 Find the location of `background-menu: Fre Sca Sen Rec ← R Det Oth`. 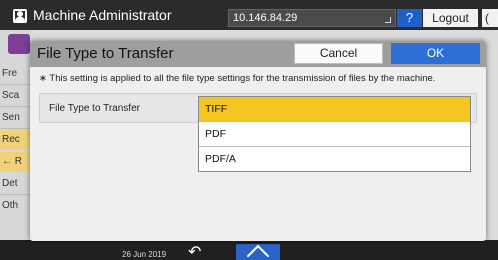

background-menu: Fre Sca Sen Rec ← R Det Oth is located at coordinates (15, 135).